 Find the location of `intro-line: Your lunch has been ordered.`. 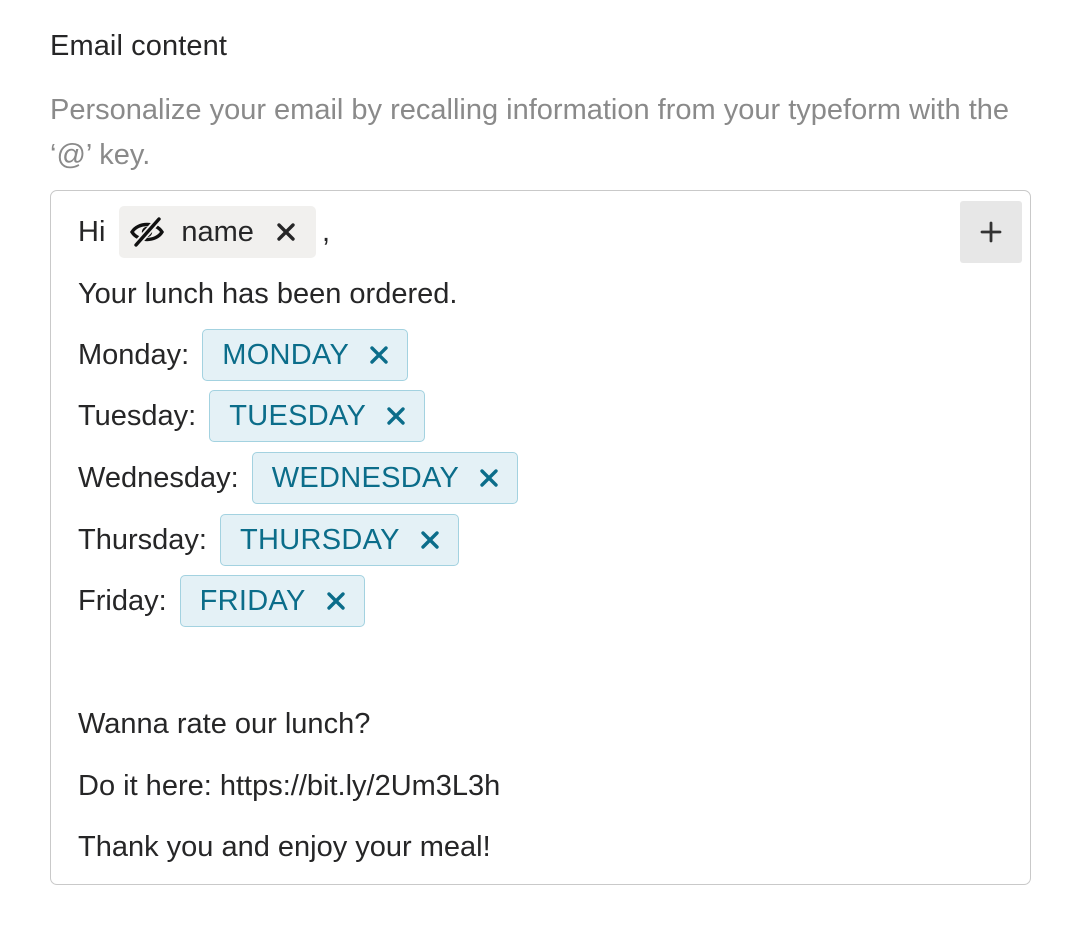

intro-line: Your lunch has been ordered. is located at coordinates (268, 293).